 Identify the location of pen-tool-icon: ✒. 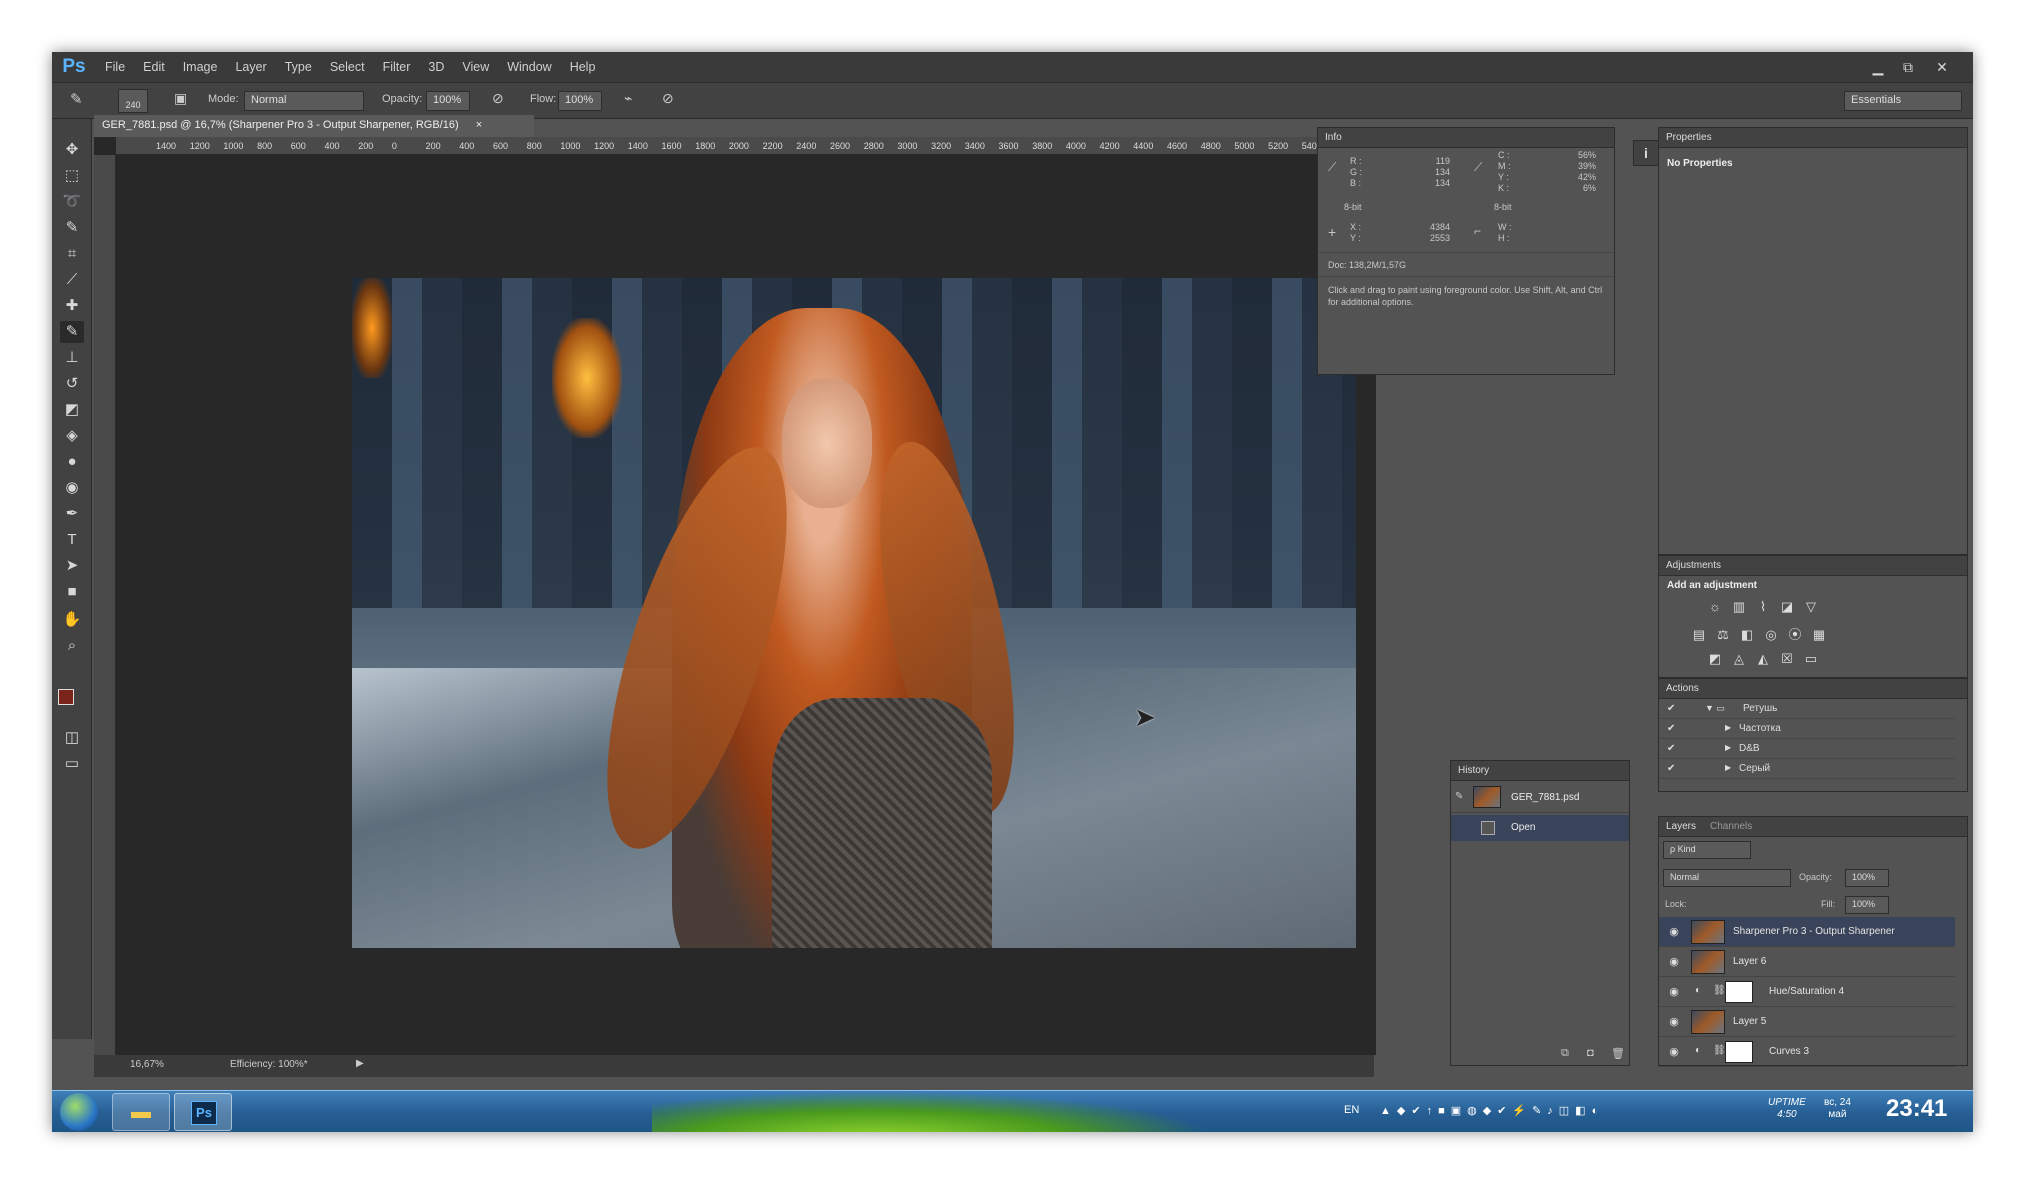
(72, 514).